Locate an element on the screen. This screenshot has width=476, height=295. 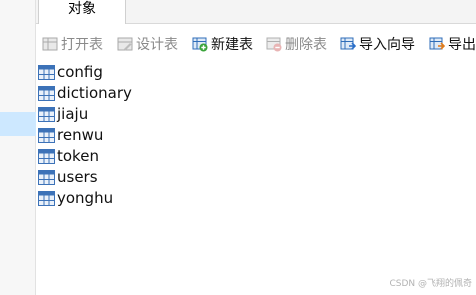
table-item-yonghu: yonghu is located at coordinates (75, 198).